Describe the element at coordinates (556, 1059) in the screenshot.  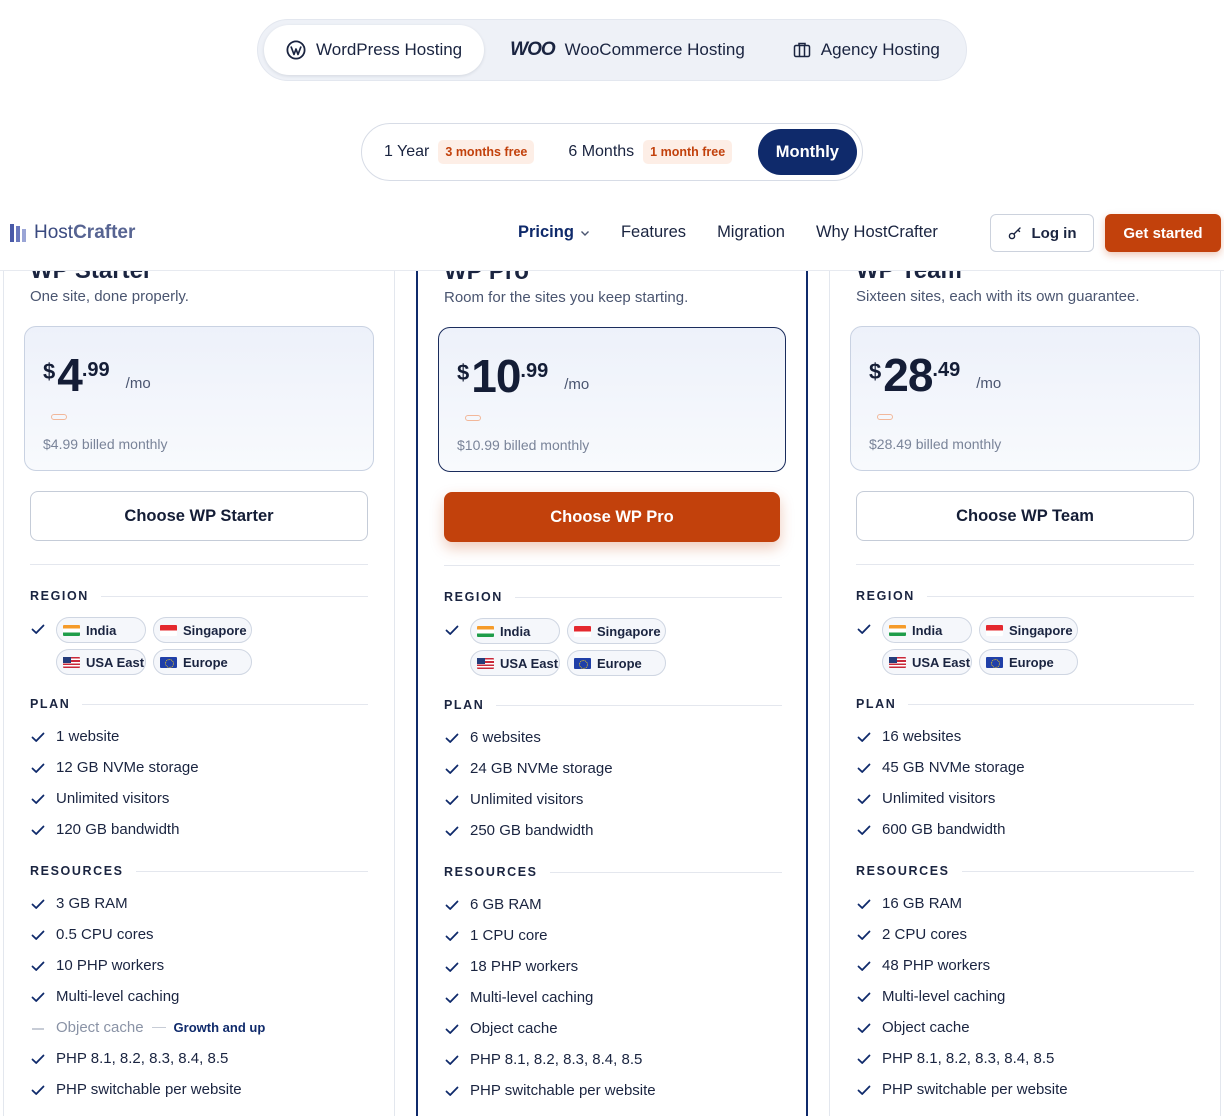
I see `resource-item: PHP 8.1, 8.2, 8.3, 8.4, 8.5` at that location.